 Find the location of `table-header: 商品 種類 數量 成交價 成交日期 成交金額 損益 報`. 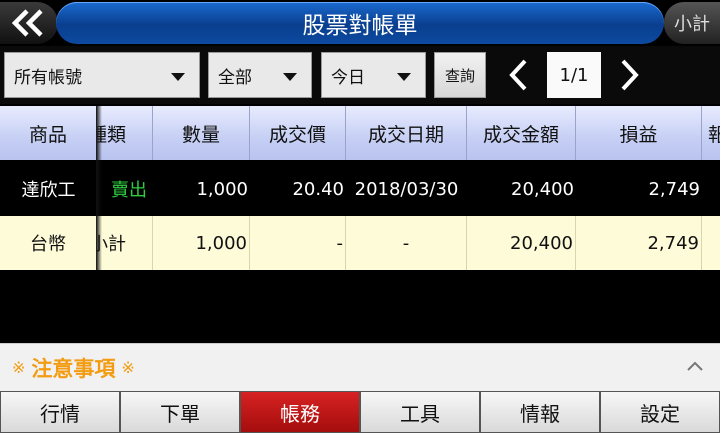

table-header: 商品 種類 數量 成交價 成交日期 成交金額 損益 報 is located at coordinates (360, 133).